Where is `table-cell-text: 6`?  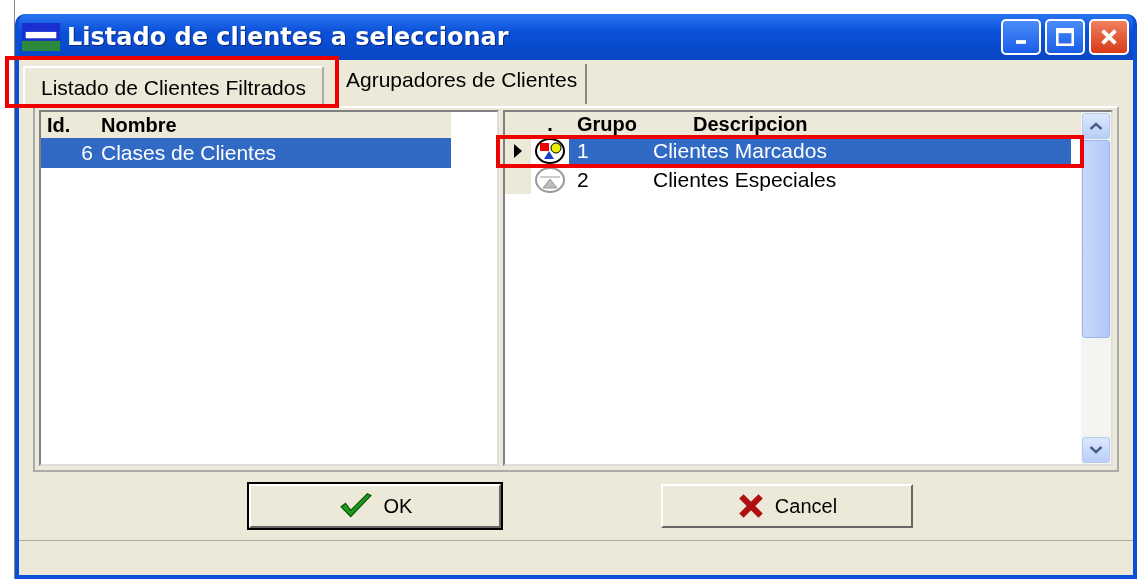 table-cell-text: 6 is located at coordinates (87, 153).